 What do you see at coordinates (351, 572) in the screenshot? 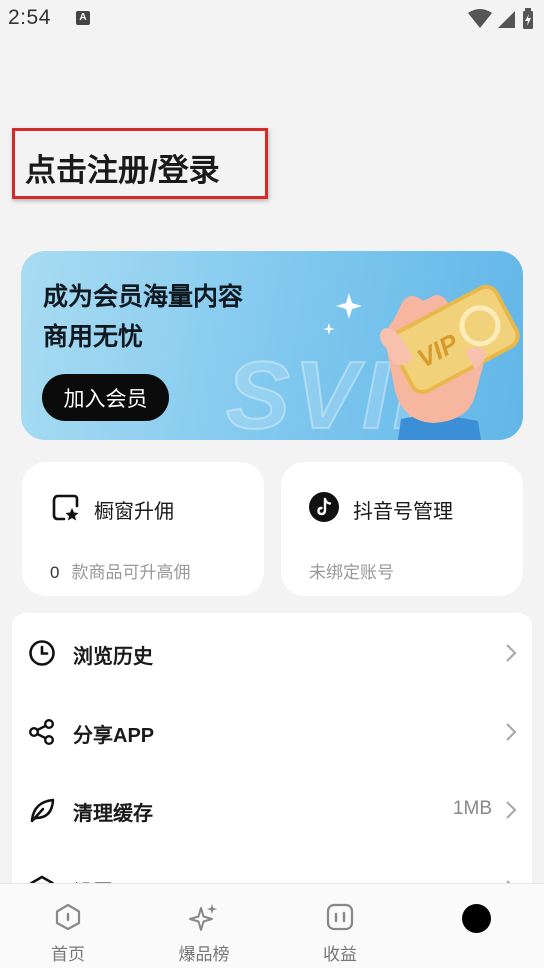
I see `douyin-account-subtitle: 未绑定账号` at bounding box center [351, 572].